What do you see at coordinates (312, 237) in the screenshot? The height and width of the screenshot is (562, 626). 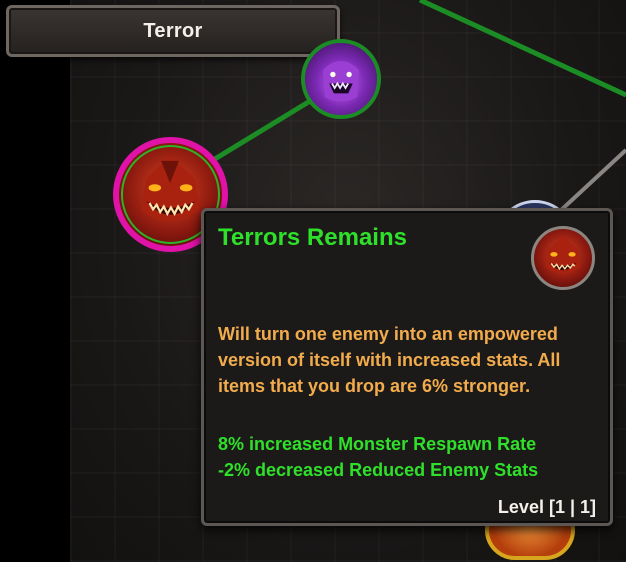 I see `tooltip-title: Terrors Remains` at bounding box center [312, 237].